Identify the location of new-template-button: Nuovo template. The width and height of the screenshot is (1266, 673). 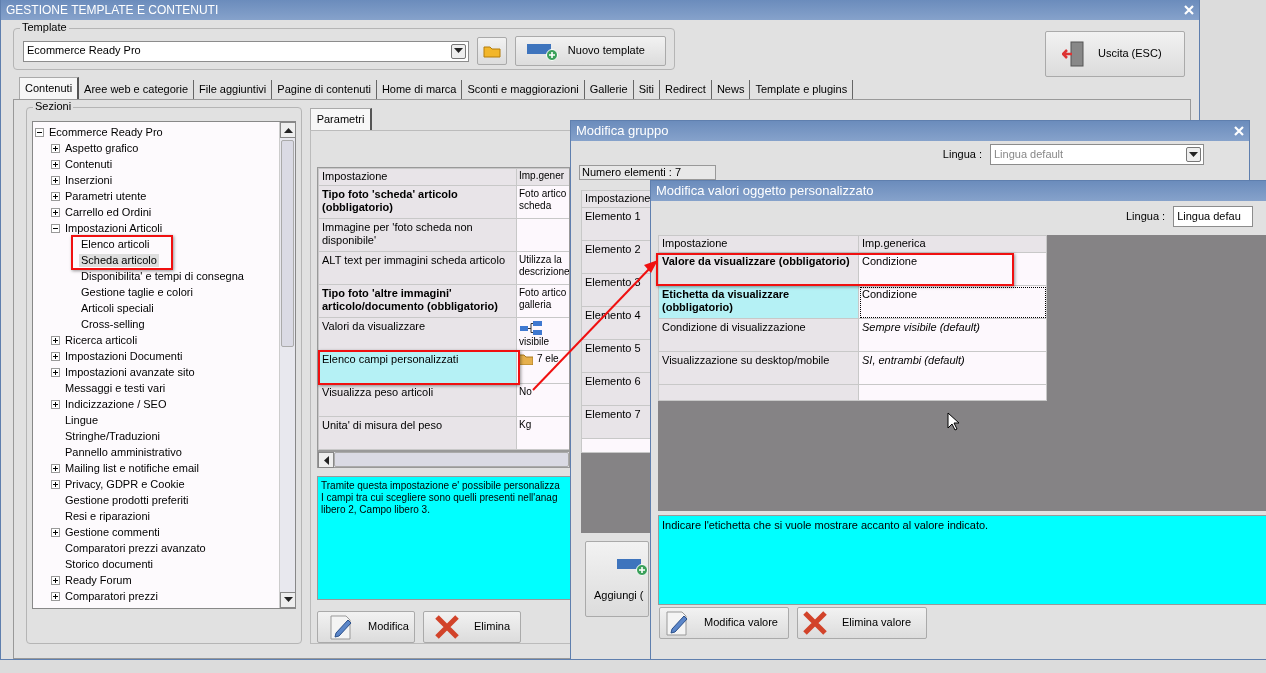
(590, 51).